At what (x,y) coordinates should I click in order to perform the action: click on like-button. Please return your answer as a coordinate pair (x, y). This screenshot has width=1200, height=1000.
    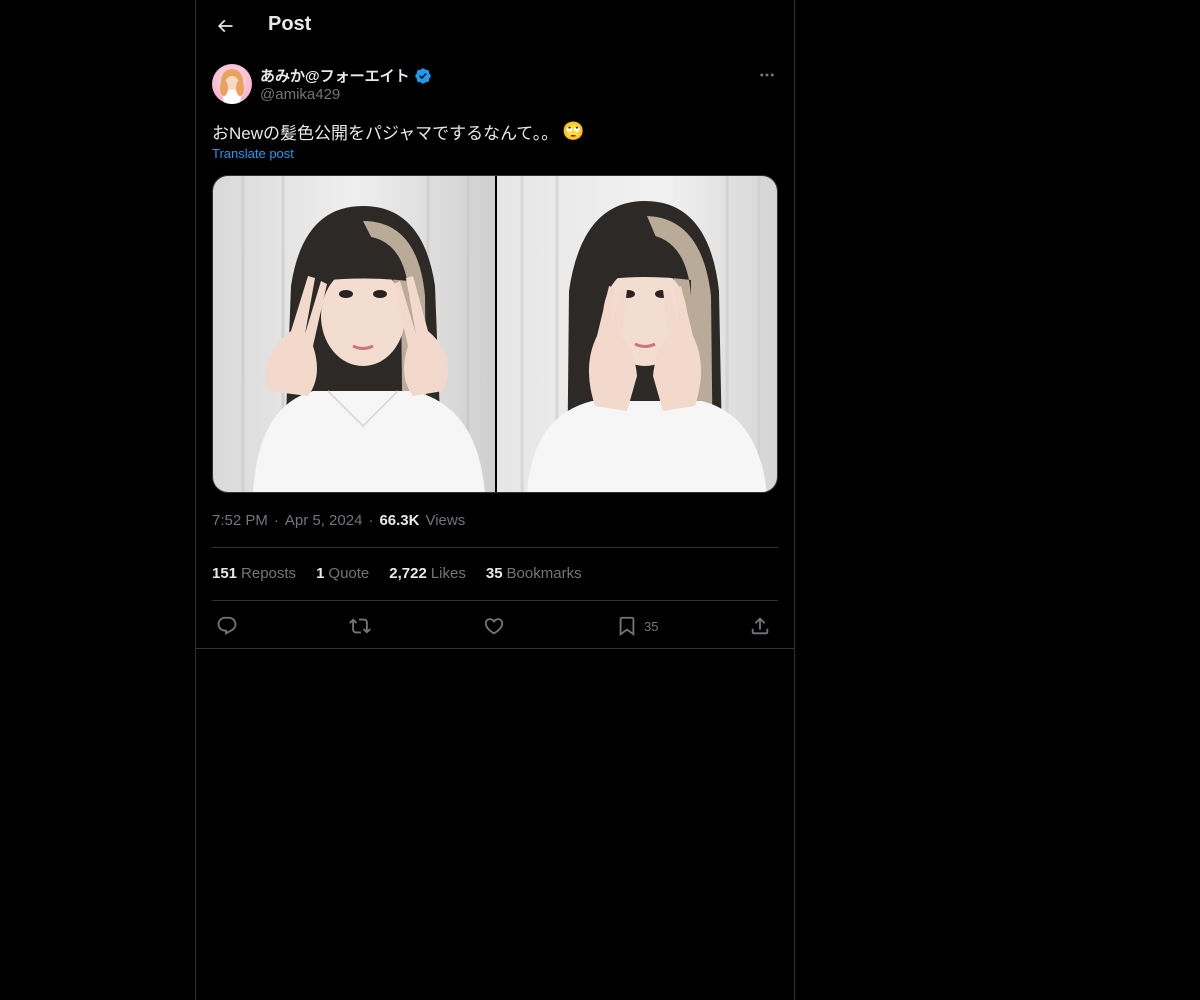
    Looking at the image, I should click on (494, 626).